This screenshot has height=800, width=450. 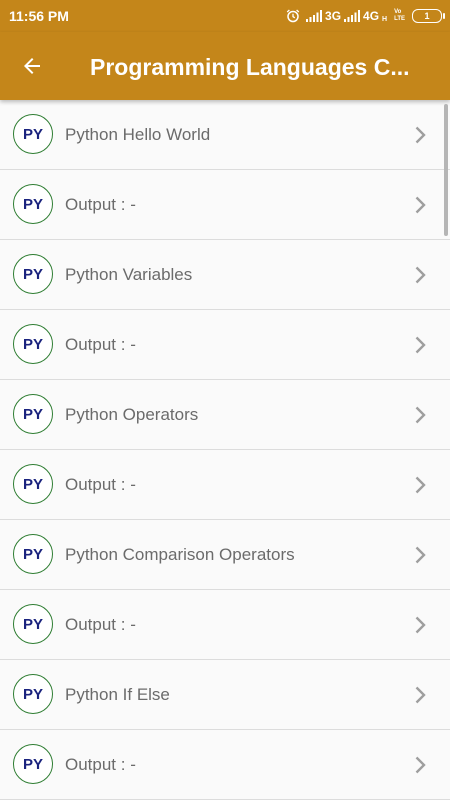 I want to click on status-bar: 11:56 PM 3G 4G H Vo LTE 1, so click(x=225, y=16).